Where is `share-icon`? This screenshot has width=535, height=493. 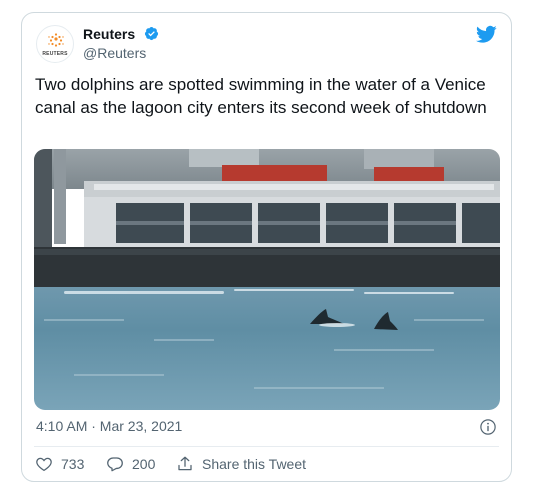 share-icon is located at coordinates (185, 463).